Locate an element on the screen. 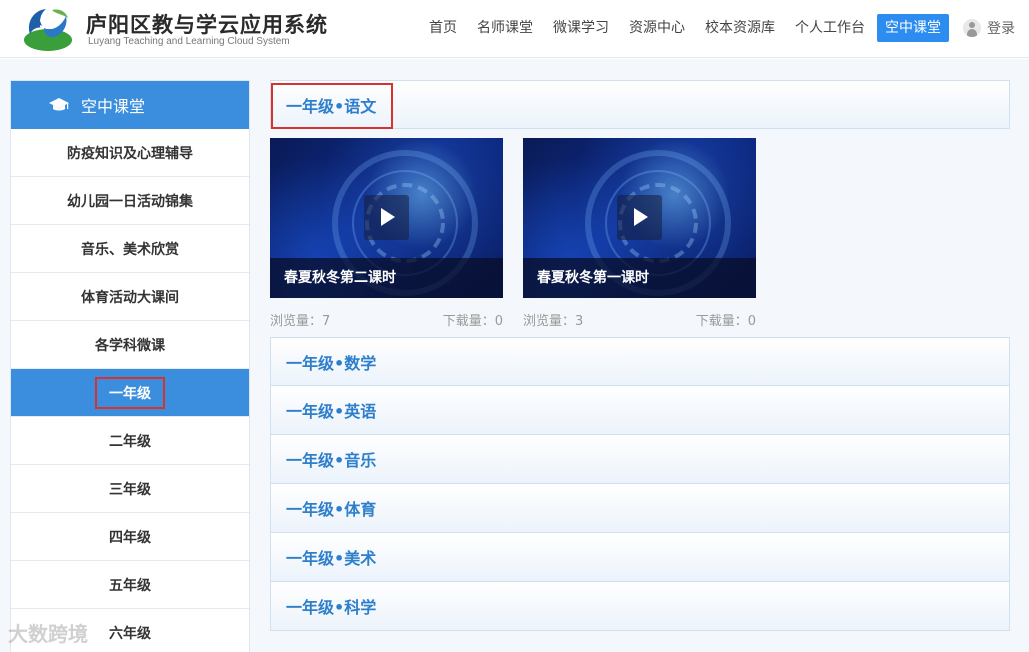 This screenshot has width=1029, height=652. sidebar-item-grade-4: 四年级 is located at coordinates (130, 537).